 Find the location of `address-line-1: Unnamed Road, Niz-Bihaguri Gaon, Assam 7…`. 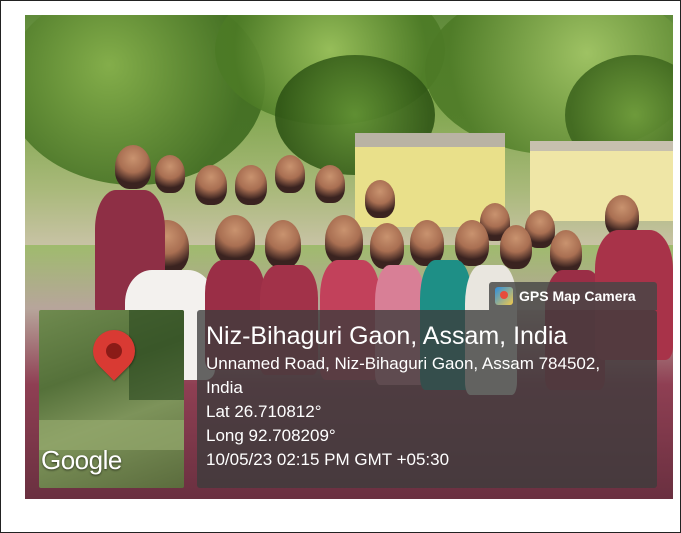

address-line-1: Unnamed Road, Niz-Bihaguri Gaon, Assam 7… is located at coordinates (403, 363).